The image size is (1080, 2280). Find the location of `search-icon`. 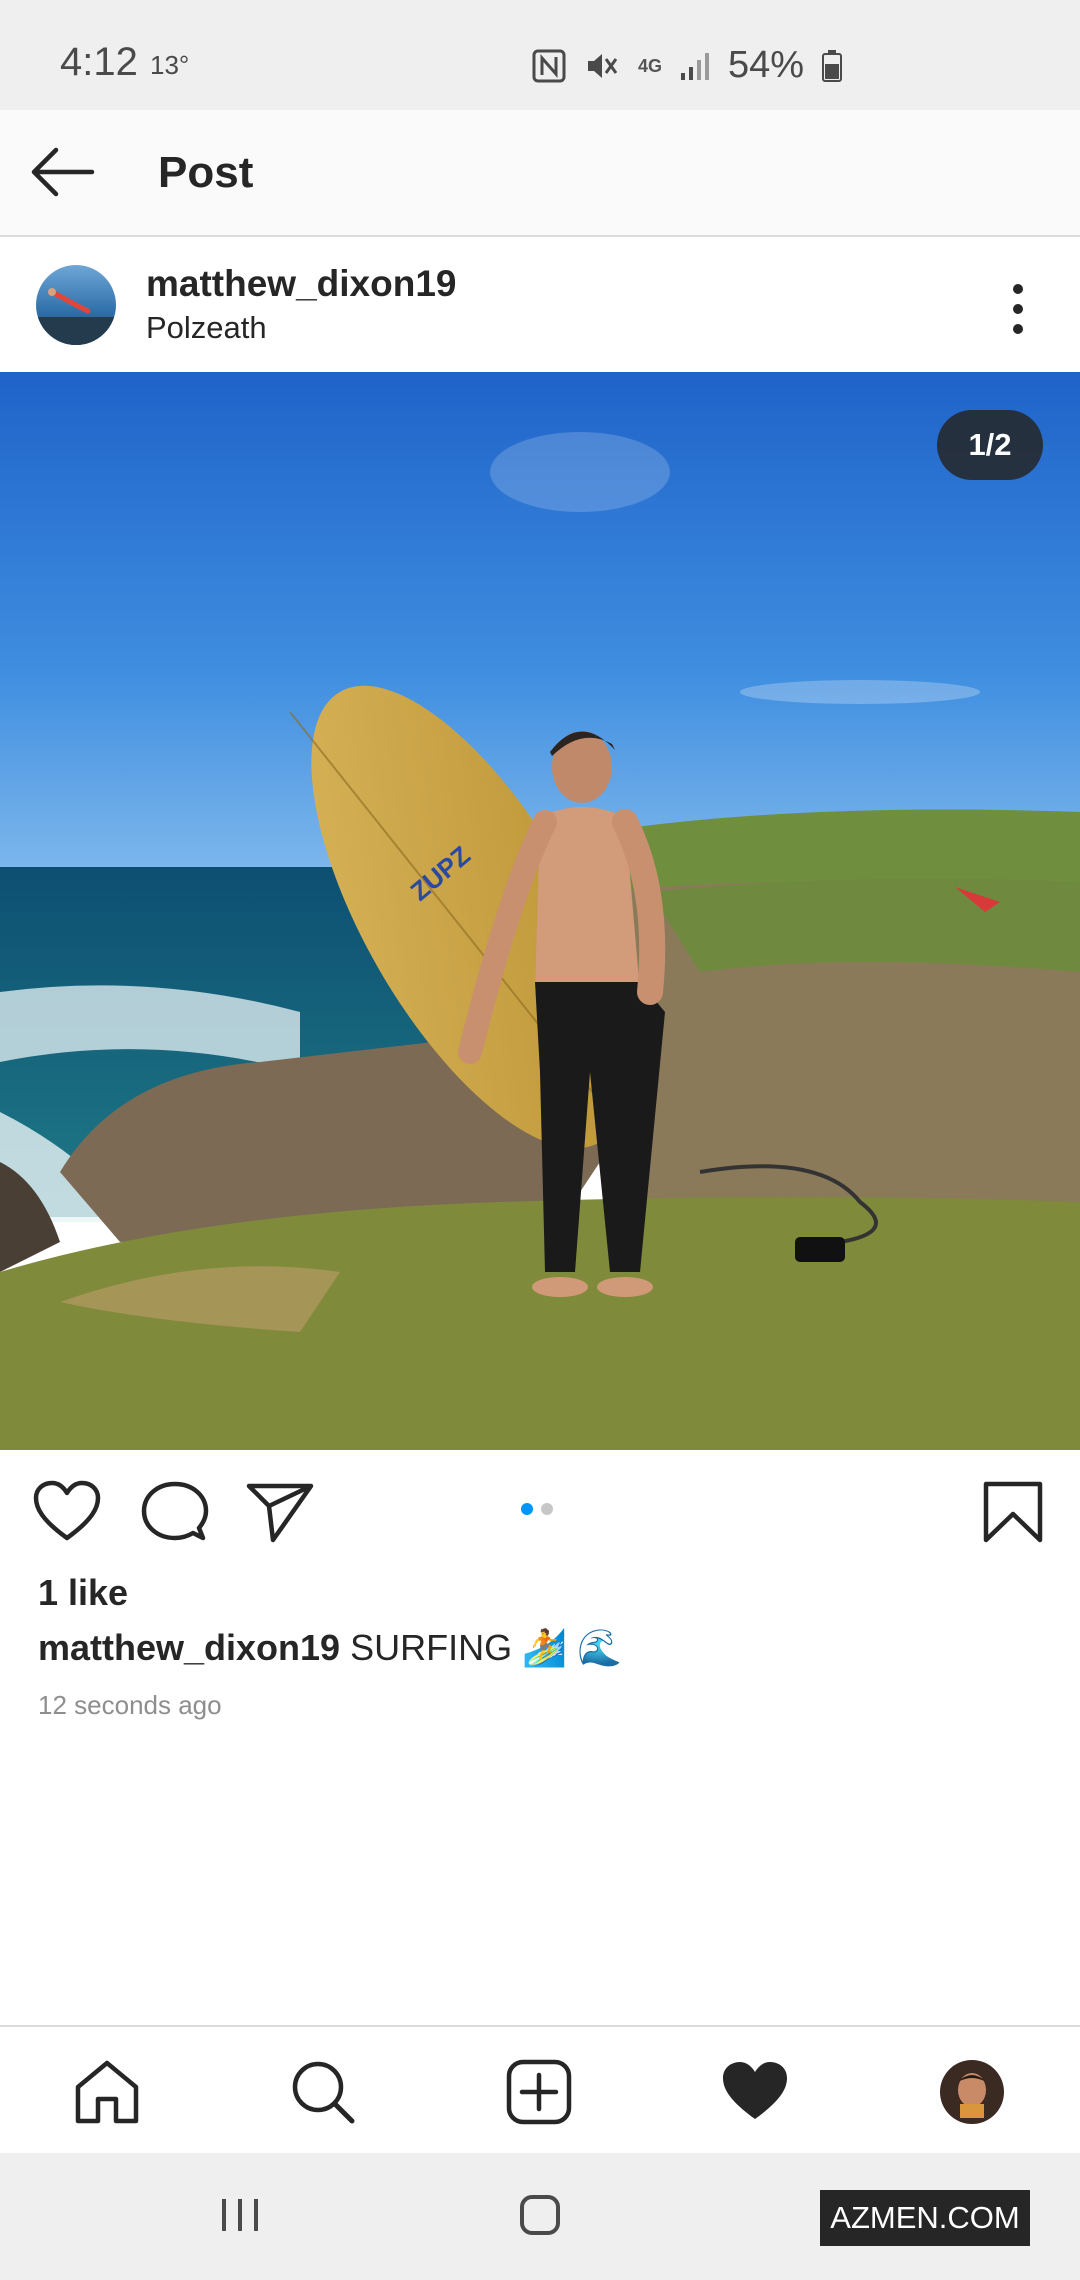

search-icon is located at coordinates (323, 2092).